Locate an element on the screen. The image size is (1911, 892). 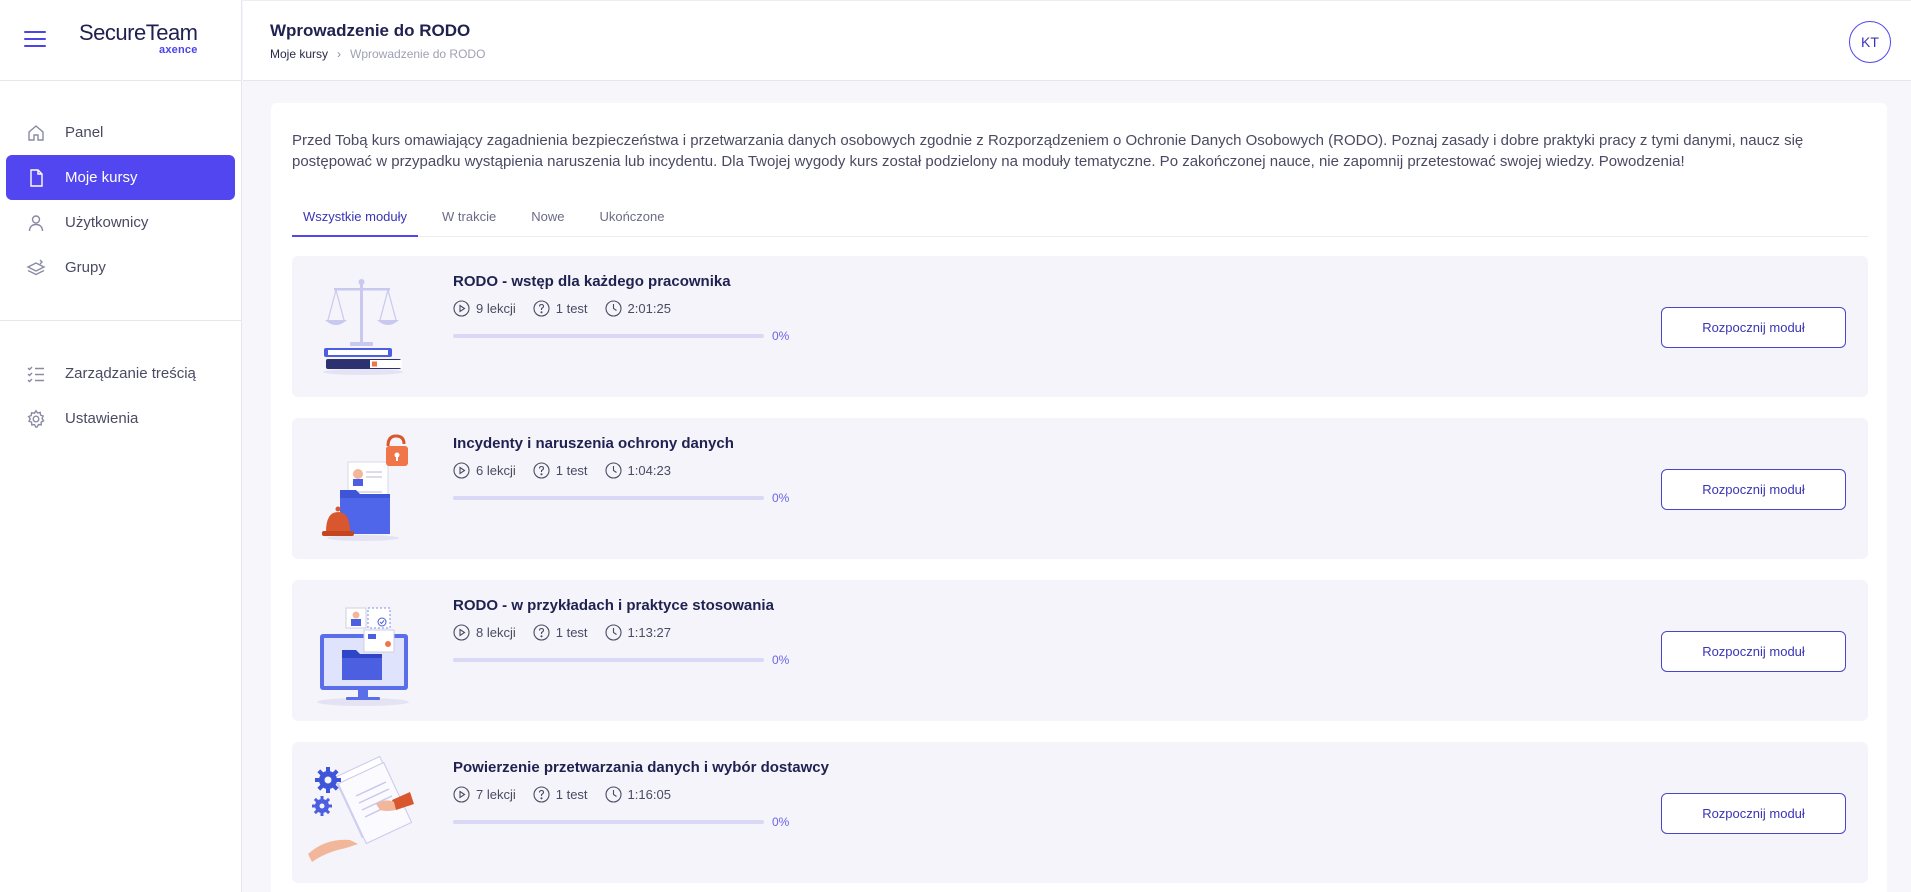
page-title: Wprowadzenie do RODO is located at coordinates (370, 30).